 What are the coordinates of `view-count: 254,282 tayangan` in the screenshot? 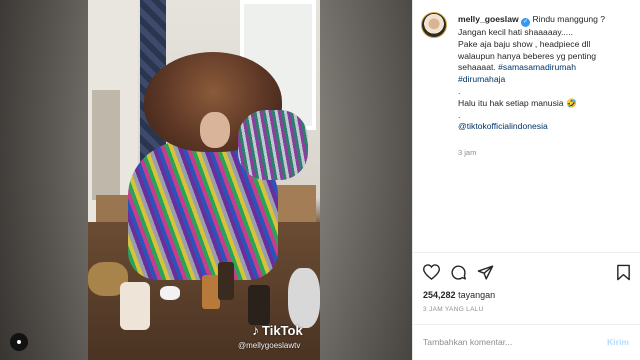 It's located at (459, 295).